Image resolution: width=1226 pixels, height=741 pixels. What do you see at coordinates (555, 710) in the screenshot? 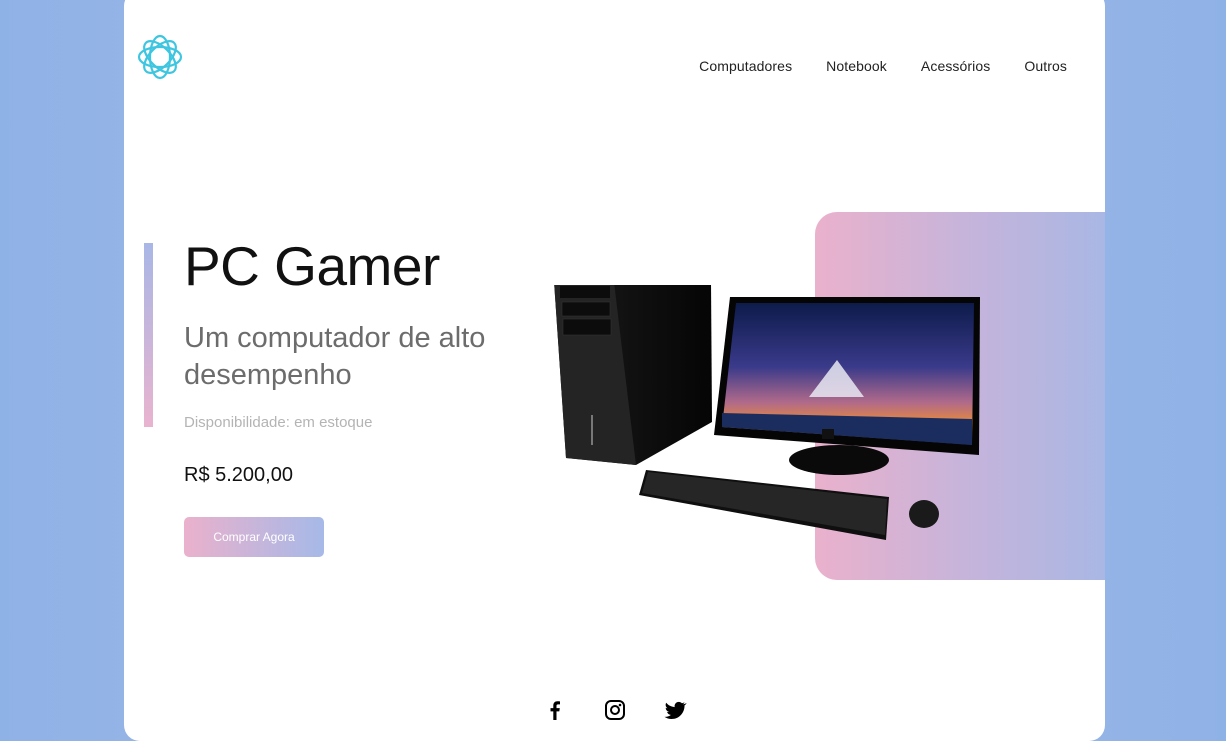
I see `facebook-icon` at bounding box center [555, 710].